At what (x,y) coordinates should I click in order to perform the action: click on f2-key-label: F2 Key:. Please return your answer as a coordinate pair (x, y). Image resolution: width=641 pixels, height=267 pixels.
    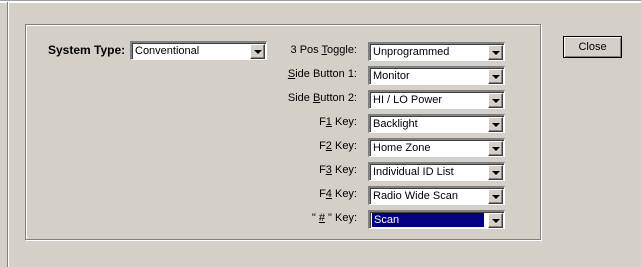
    Looking at the image, I should click on (297, 146).